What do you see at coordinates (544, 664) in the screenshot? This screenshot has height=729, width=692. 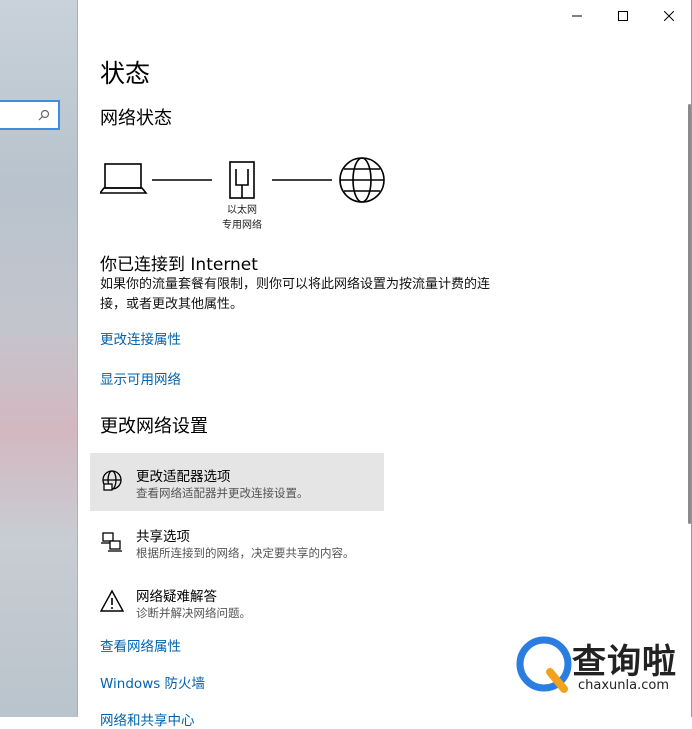 I see `watermark-logo-icon` at bounding box center [544, 664].